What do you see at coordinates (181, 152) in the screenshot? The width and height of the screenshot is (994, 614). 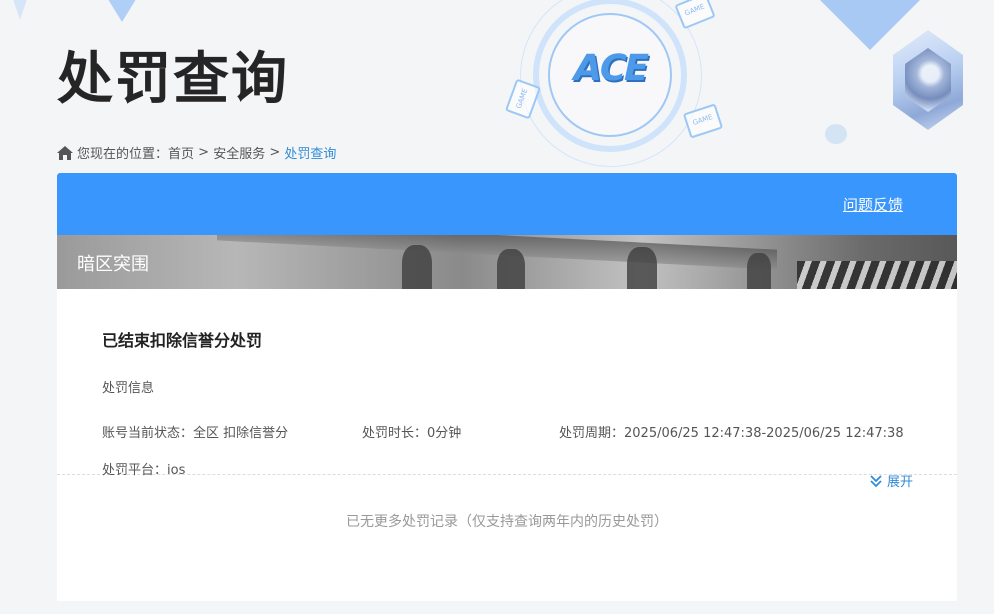 I see `breadcrumb-home: 首页` at bounding box center [181, 152].